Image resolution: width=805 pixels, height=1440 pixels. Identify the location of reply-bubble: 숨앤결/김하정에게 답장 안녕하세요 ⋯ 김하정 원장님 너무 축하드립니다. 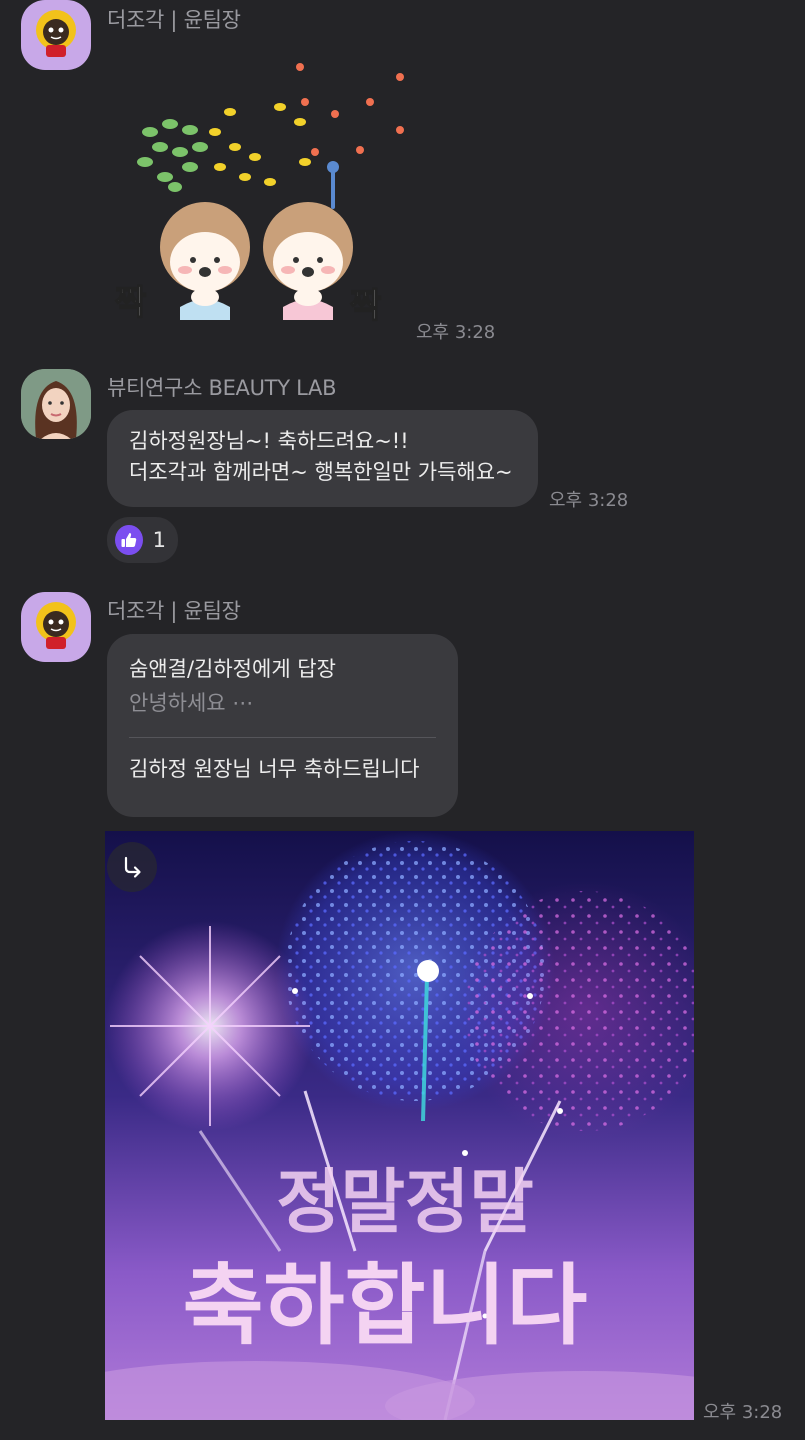
(282, 725).